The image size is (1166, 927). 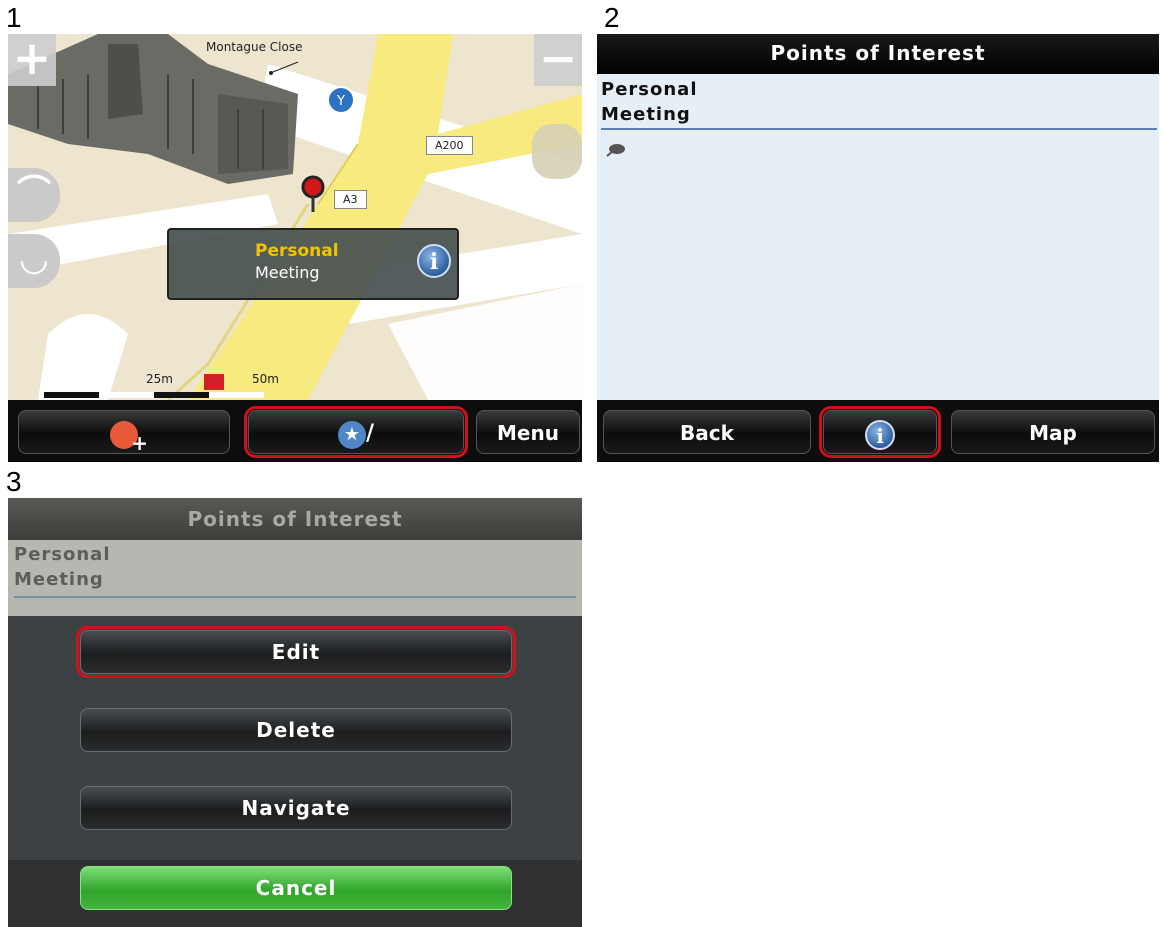 I want to click on road-sign-a3: A3, so click(x=350, y=199).